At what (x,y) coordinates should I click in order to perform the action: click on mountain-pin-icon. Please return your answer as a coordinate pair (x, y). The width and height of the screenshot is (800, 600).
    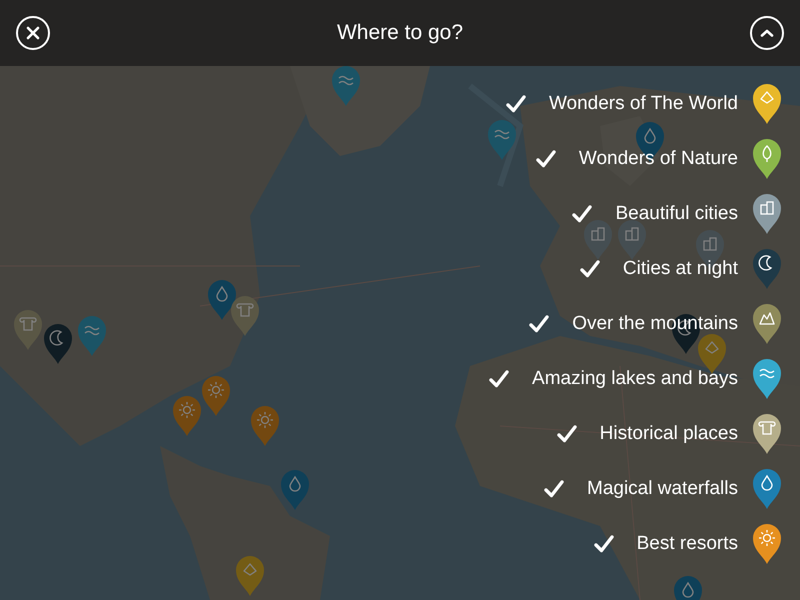
    Looking at the image, I should click on (767, 324).